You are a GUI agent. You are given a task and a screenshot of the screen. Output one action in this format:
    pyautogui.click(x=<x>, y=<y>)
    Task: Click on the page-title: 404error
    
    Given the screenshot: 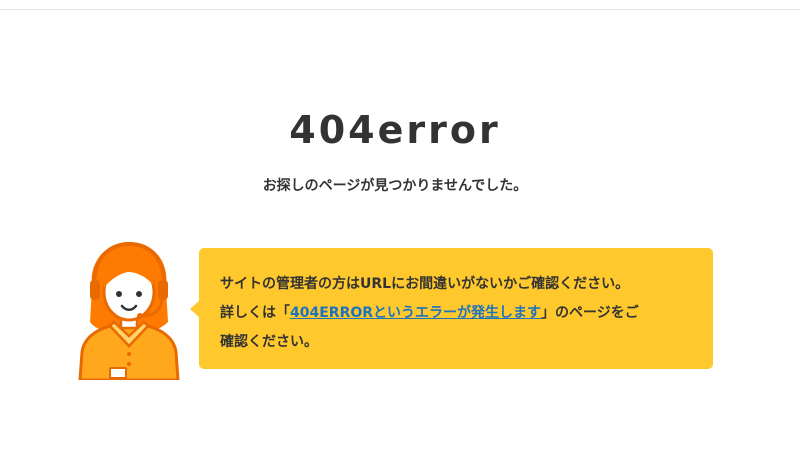 What is the action you would take?
    pyautogui.click(x=395, y=130)
    